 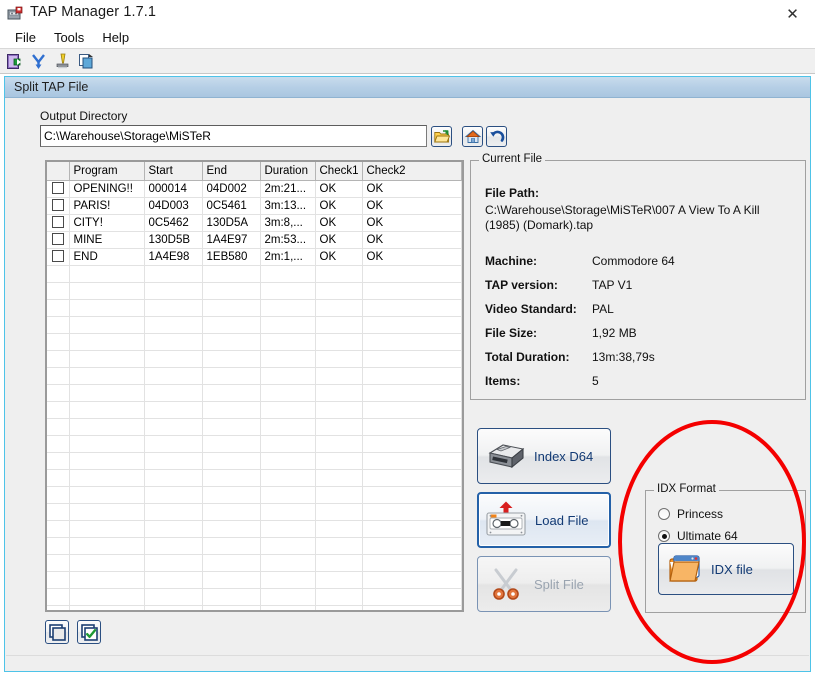 I want to click on load-file-button: Load File, so click(x=544, y=520).